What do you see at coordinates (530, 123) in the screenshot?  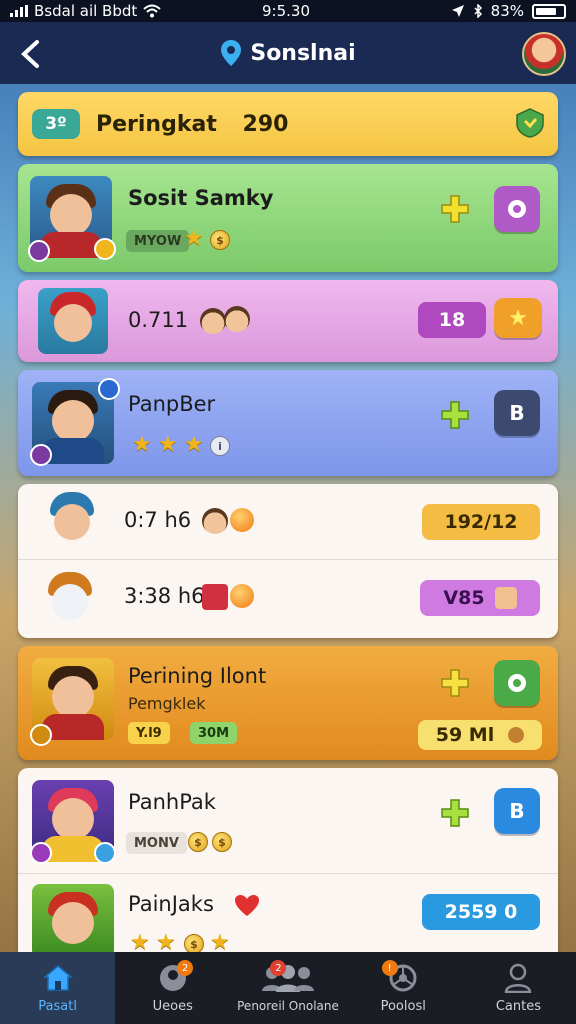 I see `shield-icon` at bounding box center [530, 123].